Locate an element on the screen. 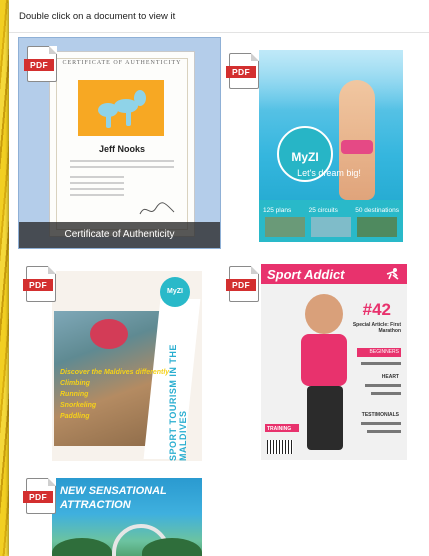 Image resolution: width=429 pixels, height=556 pixels. brand-logo-text: MyZI is located at coordinates (305, 157).